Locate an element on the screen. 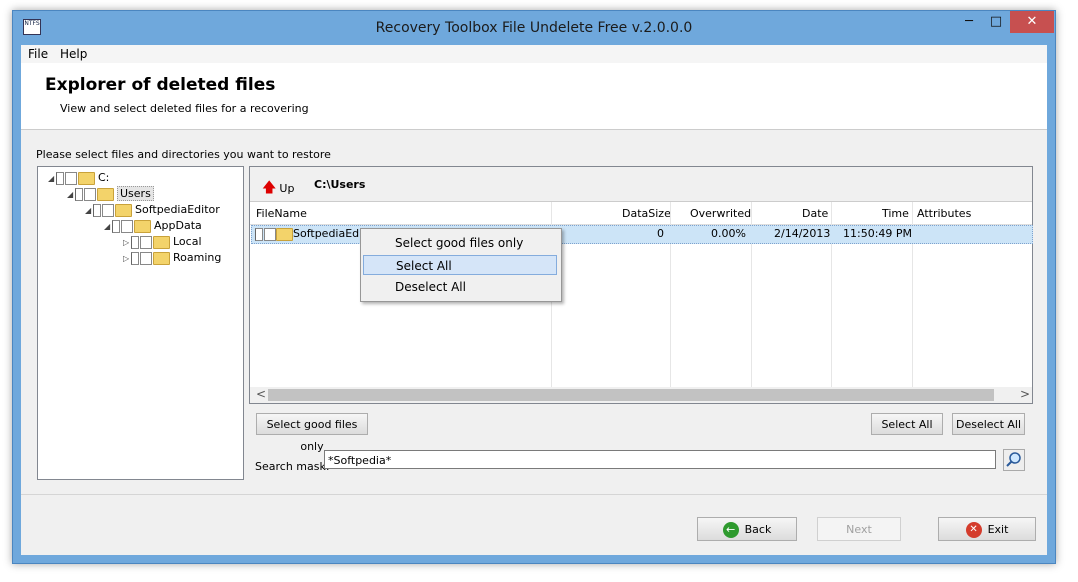 The height and width of the screenshot is (582, 1078). ctx-select-all: Select All is located at coordinates (460, 265).